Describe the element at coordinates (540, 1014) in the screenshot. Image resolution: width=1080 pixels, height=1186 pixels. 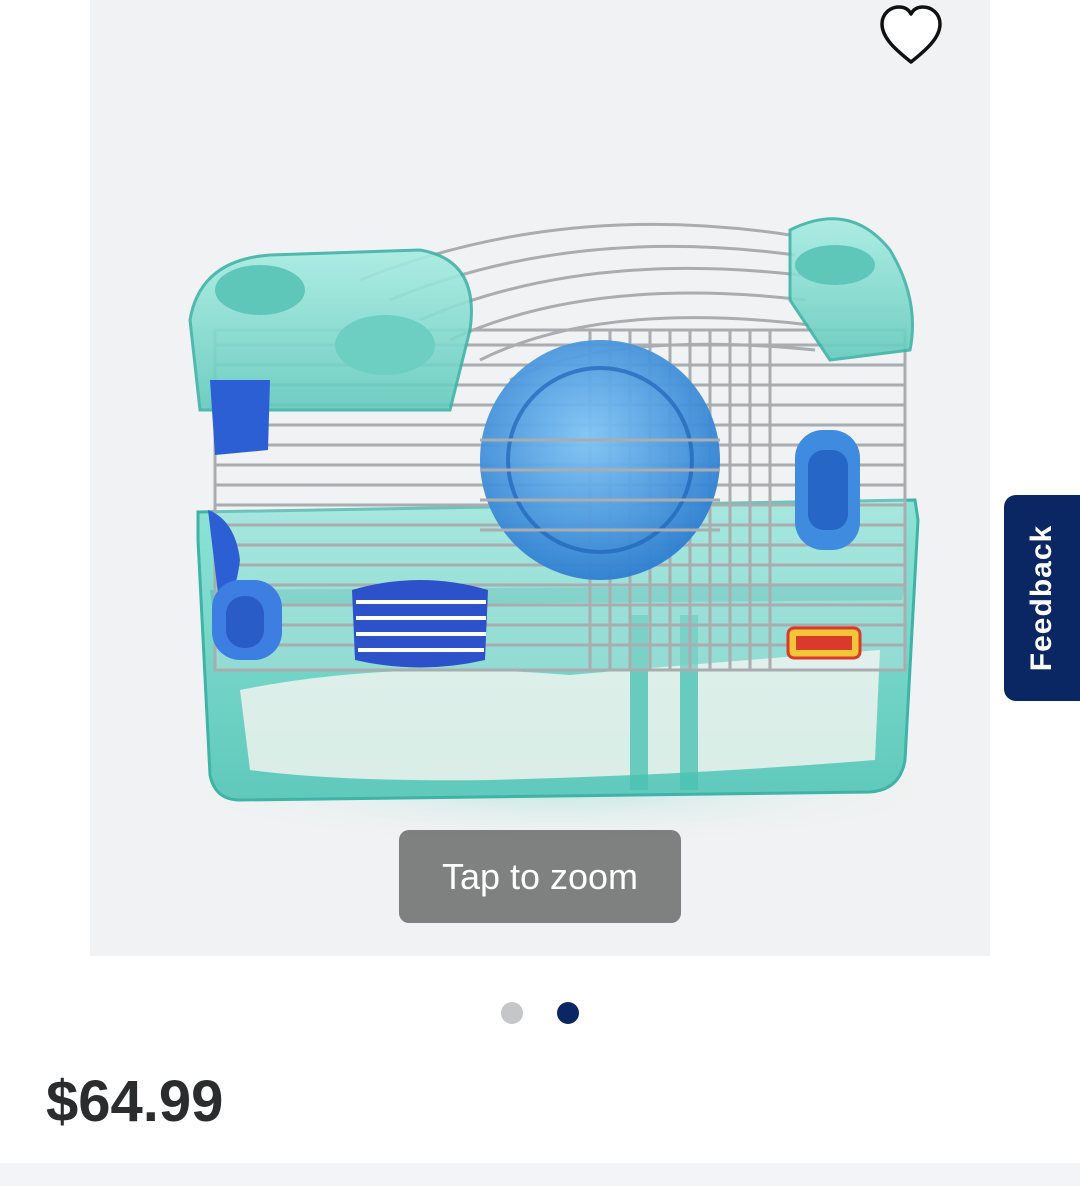
I see `image-carousel-indicator` at that location.